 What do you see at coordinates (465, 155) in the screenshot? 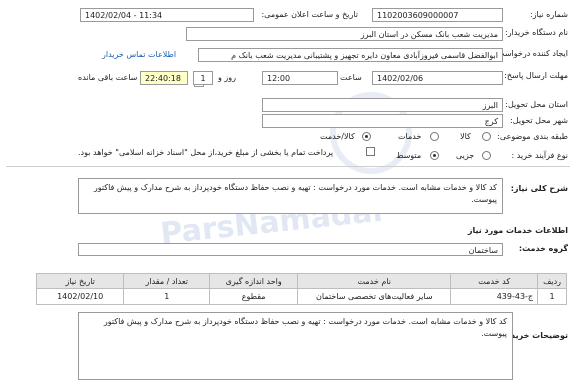
I see `process-minor-label: جزیی` at bounding box center [465, 155].